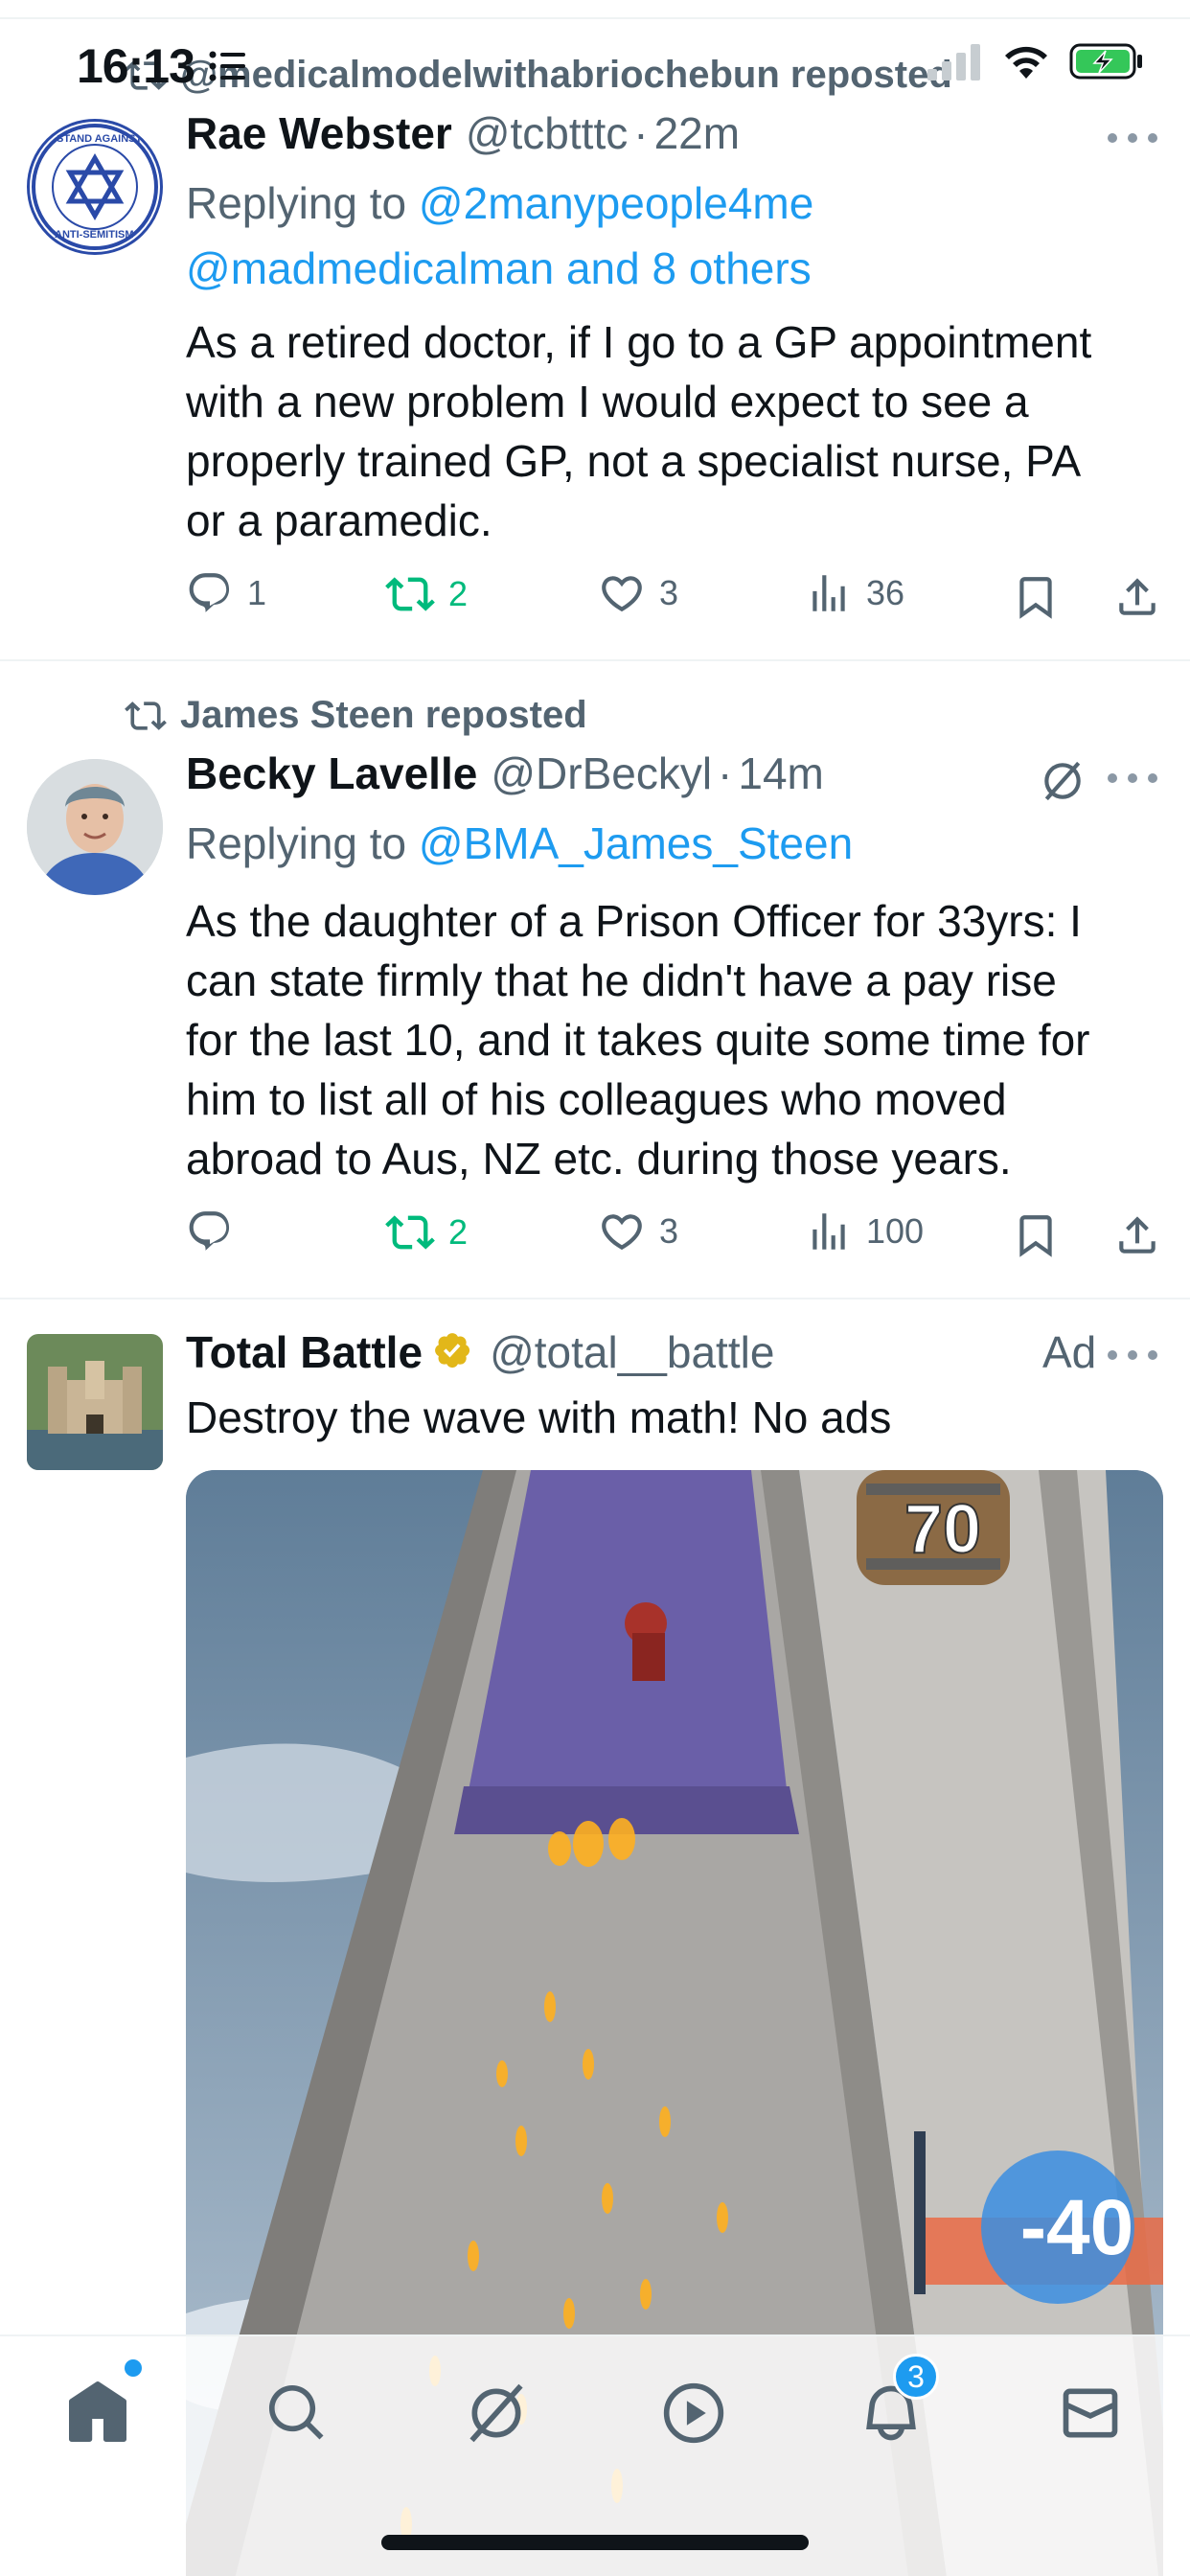 The height and width of the screenshot is (2576, 1190). What do you see at coordinates (1026, 63) in the screenshot?
I see `wifi-icon` at bounding box center [1026, 63].